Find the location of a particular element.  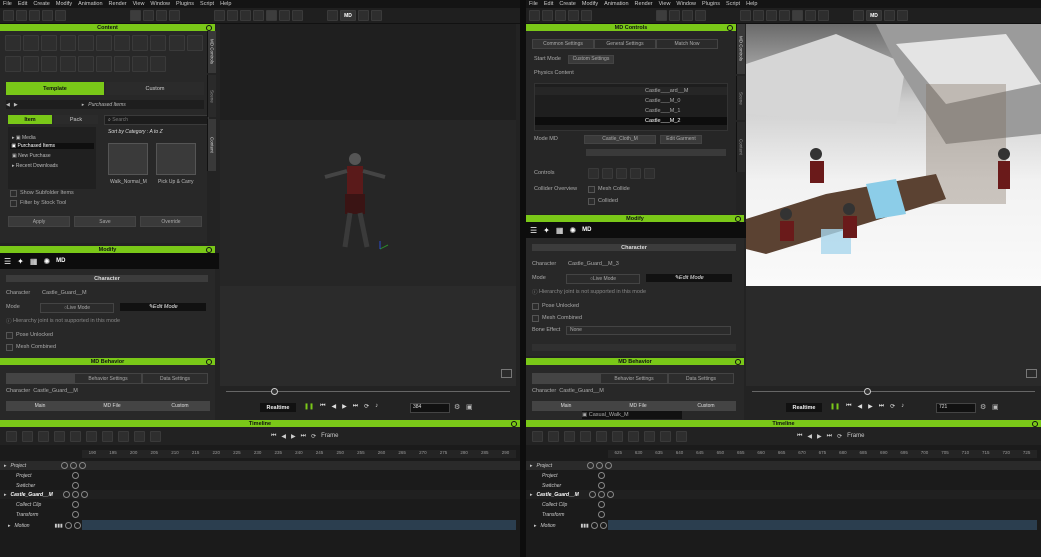

tree-item-media: ▸ ▣ Media is located at coordinates (24, 138).